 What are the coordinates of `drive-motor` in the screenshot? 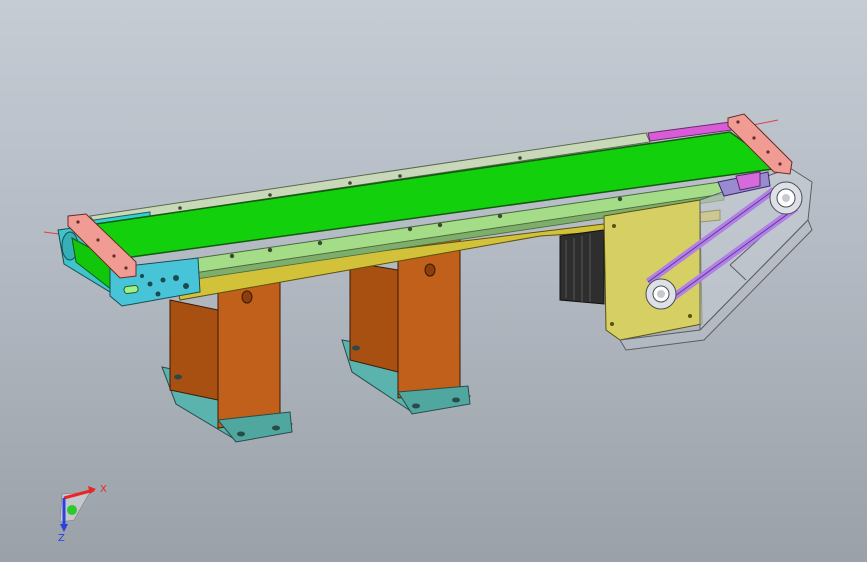 It's located at (582, 267).